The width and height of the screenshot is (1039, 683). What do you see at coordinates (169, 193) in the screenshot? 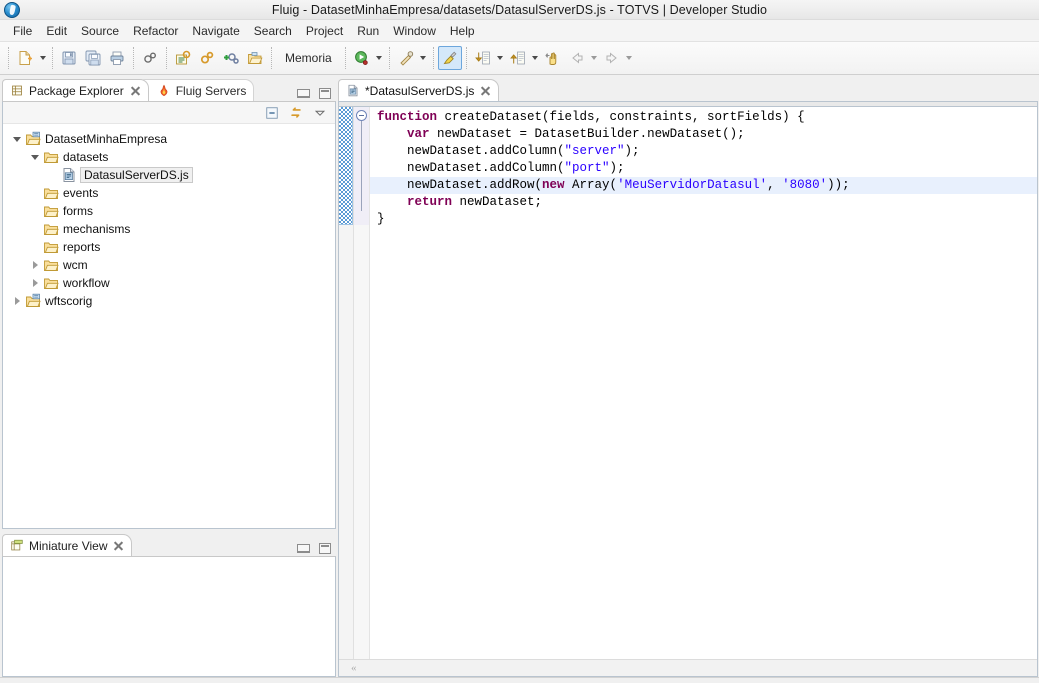
I see `tree-item-events: events` at bounding box center [169, 193].